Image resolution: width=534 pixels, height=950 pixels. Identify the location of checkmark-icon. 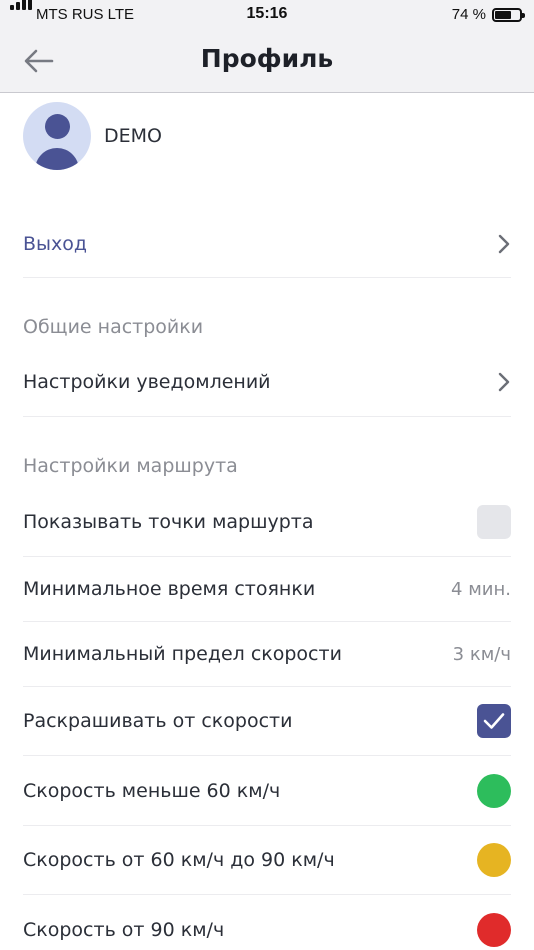
(494, 721).